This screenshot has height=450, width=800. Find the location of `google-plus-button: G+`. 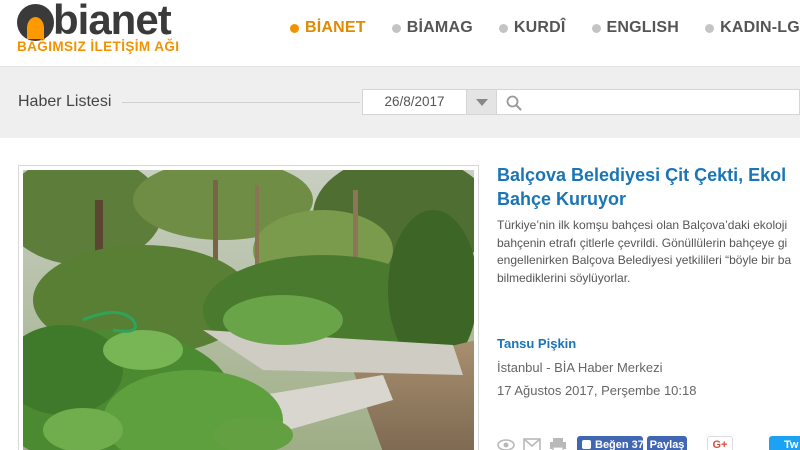

google-plus-button: G+ is located at coordinates (720, 443).